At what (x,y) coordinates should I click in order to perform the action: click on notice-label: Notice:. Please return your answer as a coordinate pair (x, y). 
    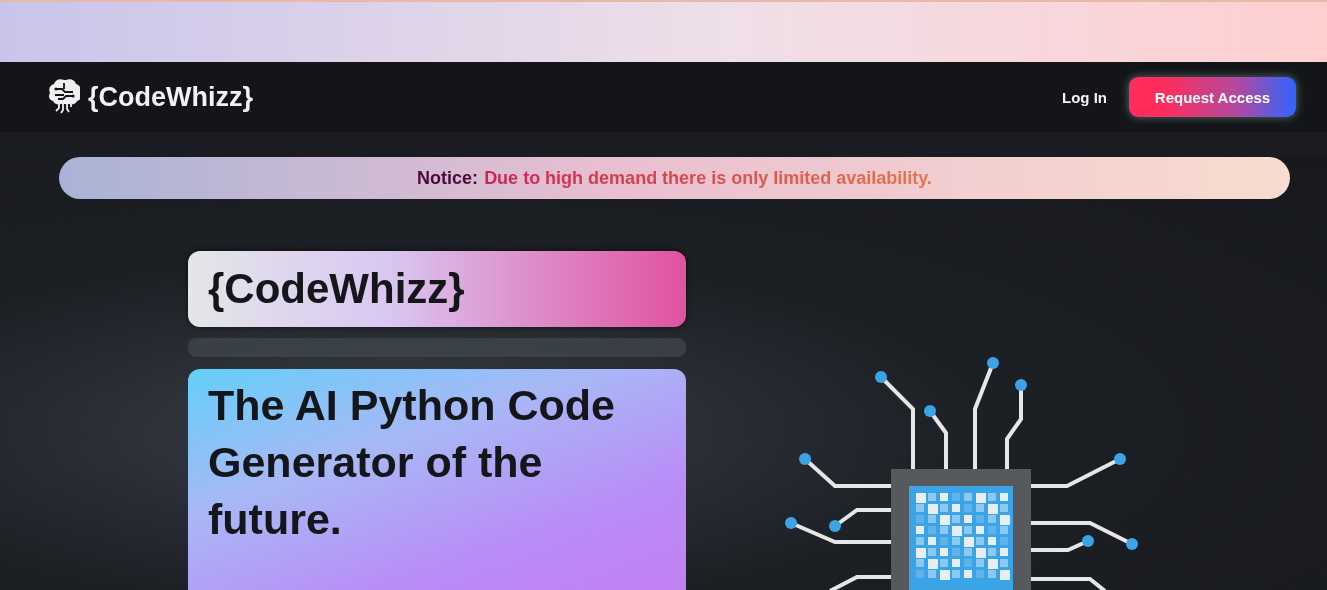
    Looking at the image, I should click on (448, 178).